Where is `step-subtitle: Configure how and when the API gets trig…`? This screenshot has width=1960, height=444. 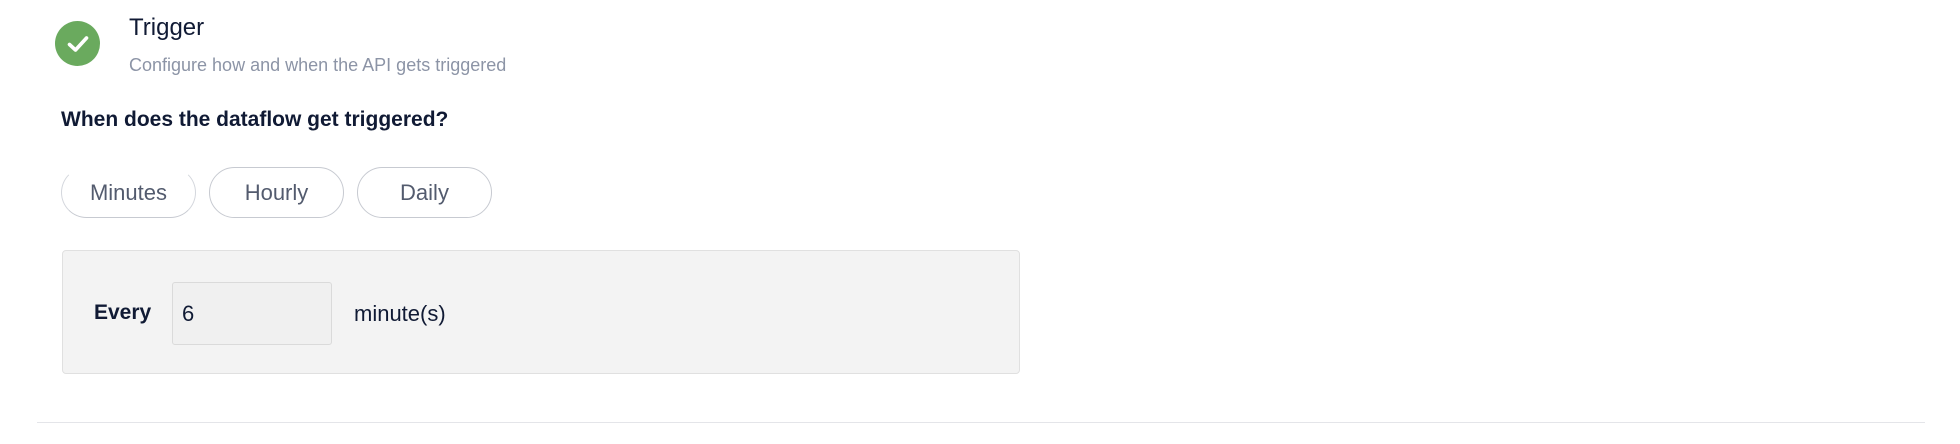 step-subtitle: Configure how and when the API gets trig… is located at coordinates (318, 65).